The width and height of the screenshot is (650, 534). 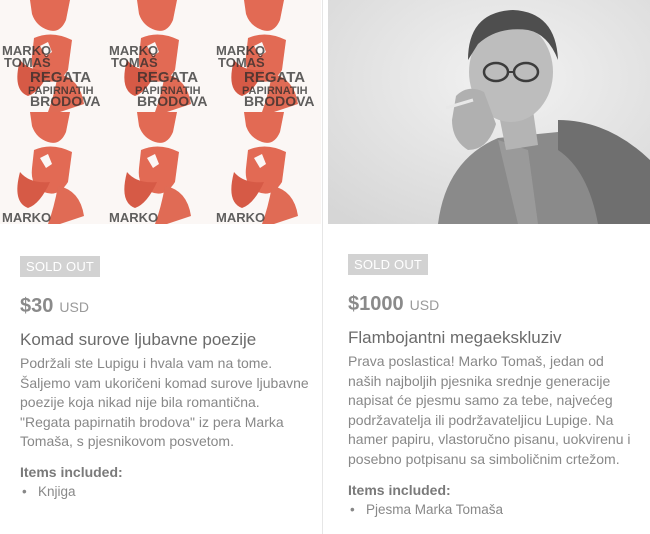 What do you see at coordinates (240, 217) in the screenshot?
I see `cover-text-bottom-3: MARKO` at bounding box center [240, 217].